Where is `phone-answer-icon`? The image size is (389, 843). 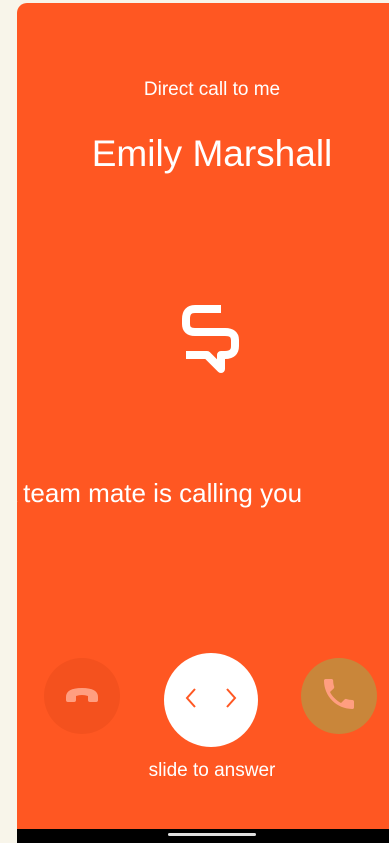
phone-answer-icon is located at coordinates (339, 696).